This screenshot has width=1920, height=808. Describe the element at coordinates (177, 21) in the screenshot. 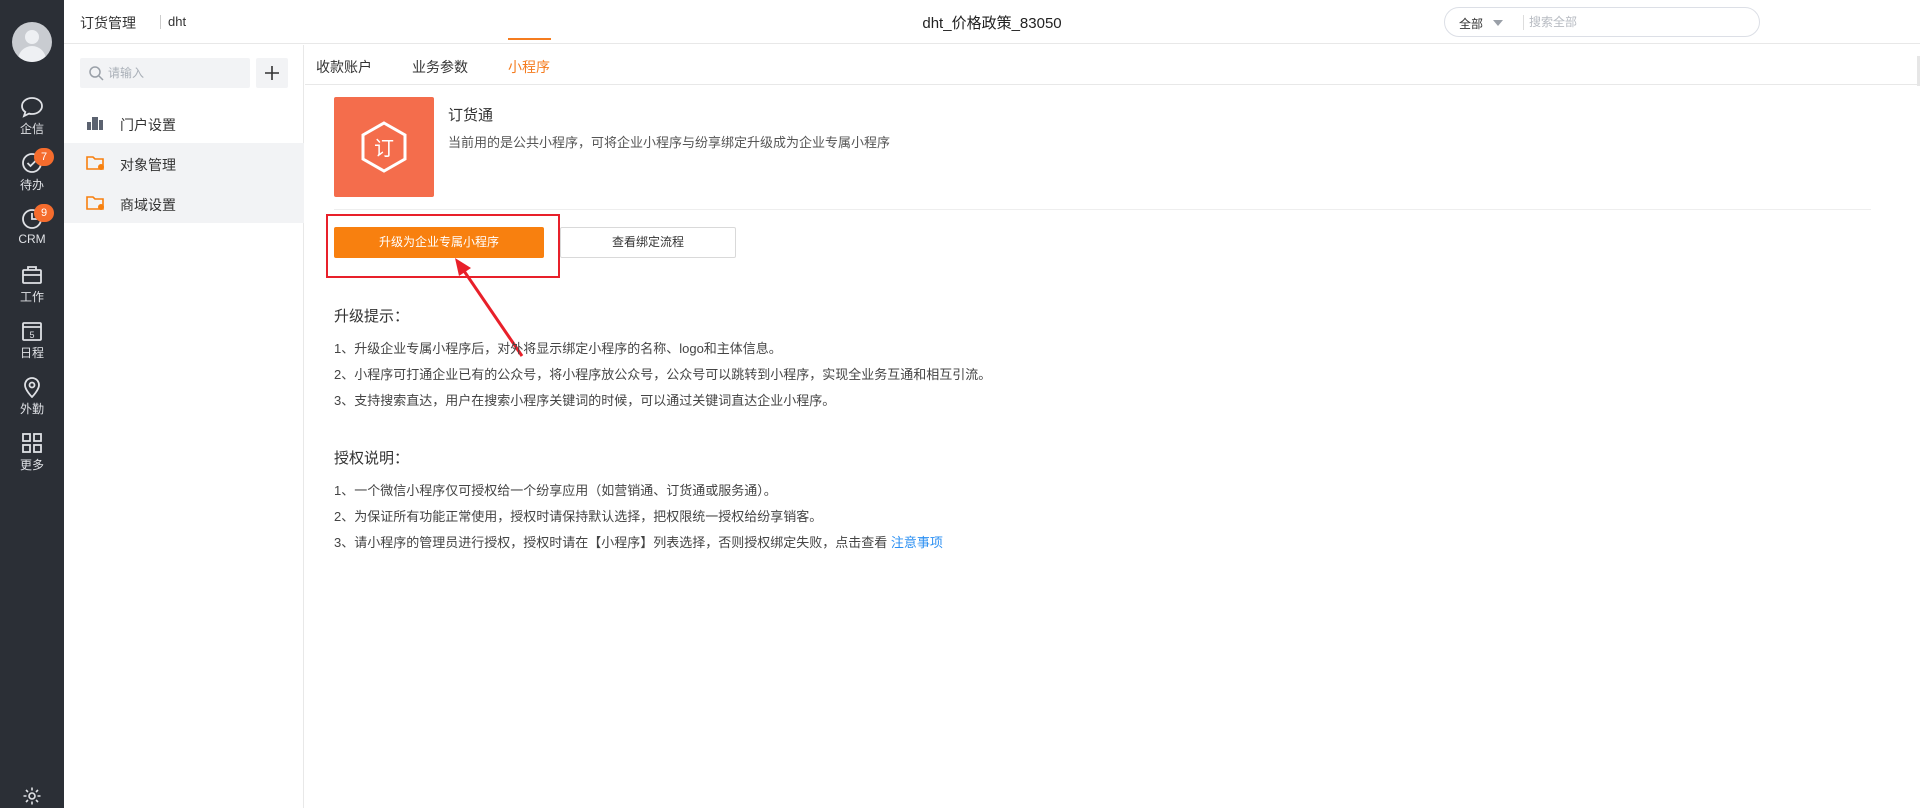

I see `app-subtitle: dht` at that location.